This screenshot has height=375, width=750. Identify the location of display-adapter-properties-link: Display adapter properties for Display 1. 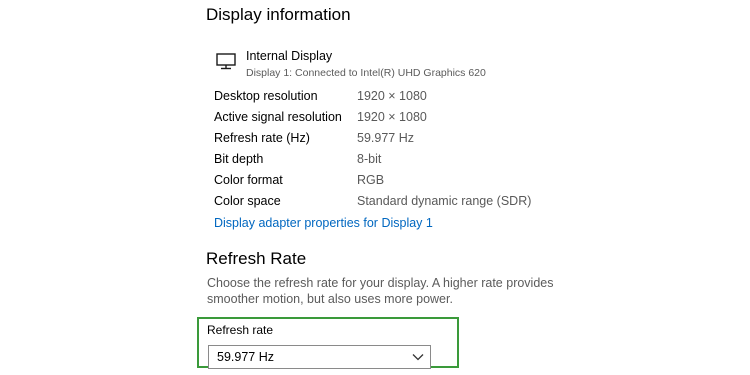
(323, 223).